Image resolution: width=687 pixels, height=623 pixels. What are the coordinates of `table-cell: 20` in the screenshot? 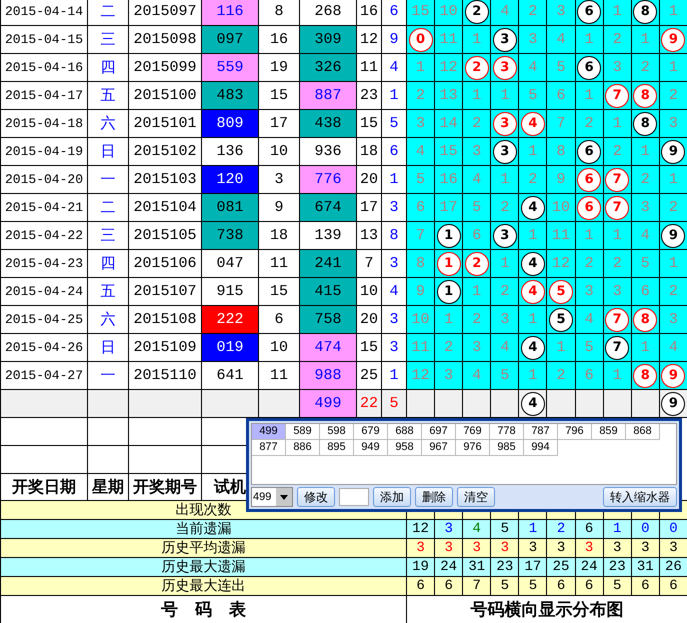 It's located at (369, 320).